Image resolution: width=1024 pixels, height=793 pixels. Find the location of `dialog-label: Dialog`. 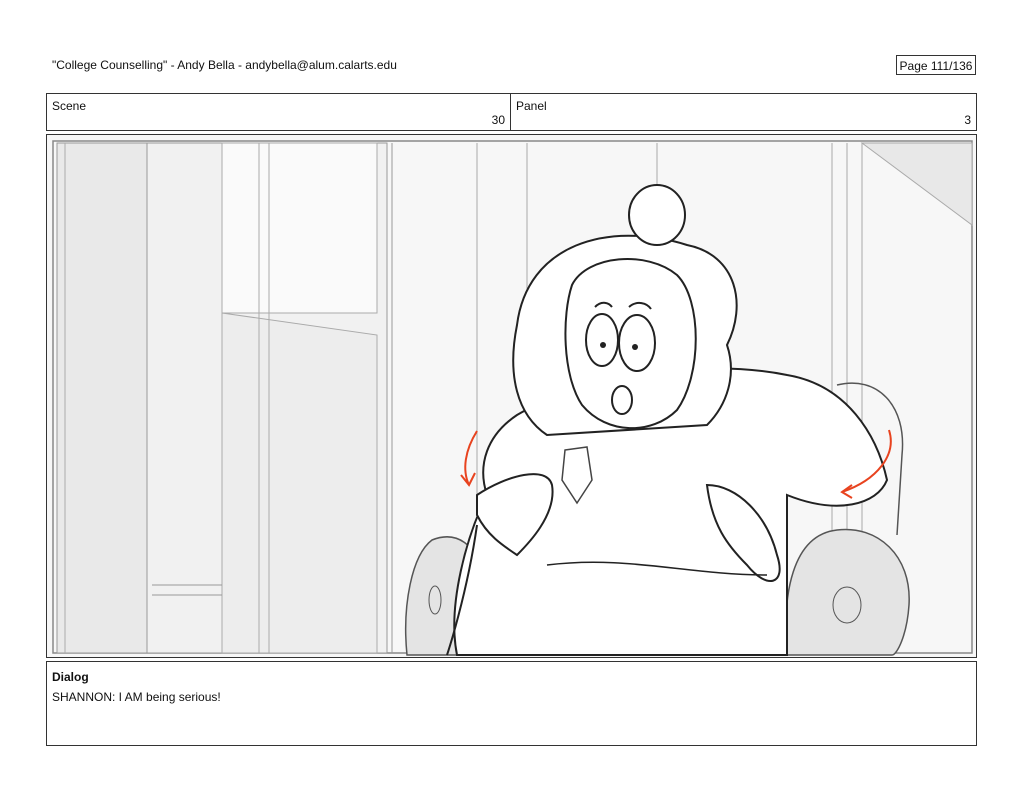

dialog-label: Dialog is located at coordinates (70, 677).